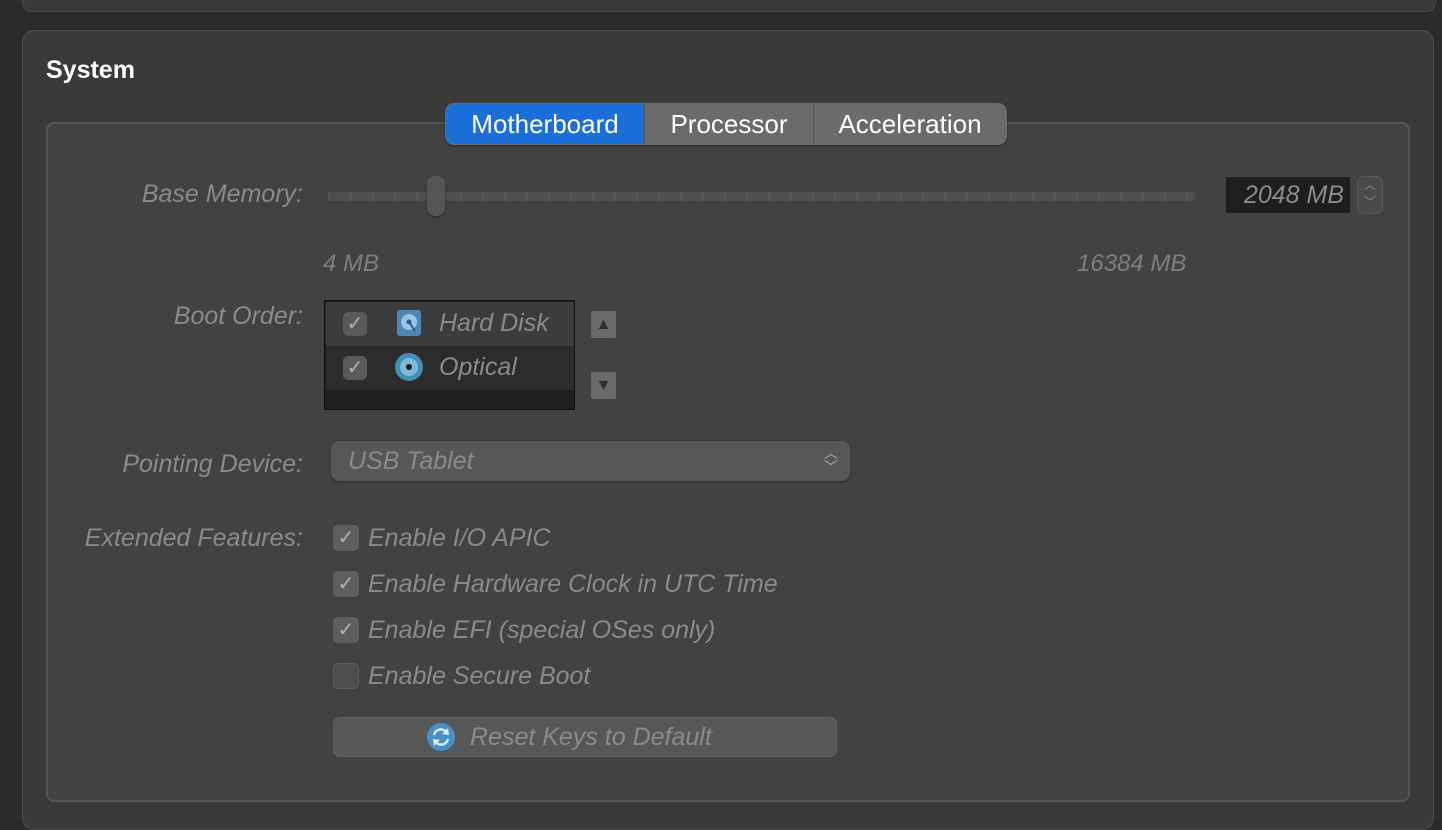 This screenshot has height=830, width=1442. I want to click on boot-item-label: Optical, so click(478, 367).